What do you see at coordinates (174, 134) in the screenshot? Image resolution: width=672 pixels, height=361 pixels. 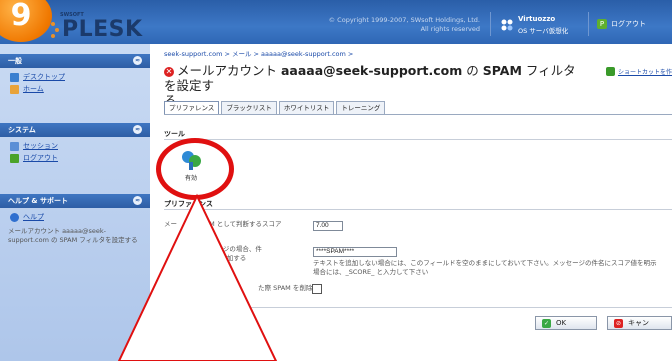 I see `tools-heading: ツール` at bounding box center [174, 134].